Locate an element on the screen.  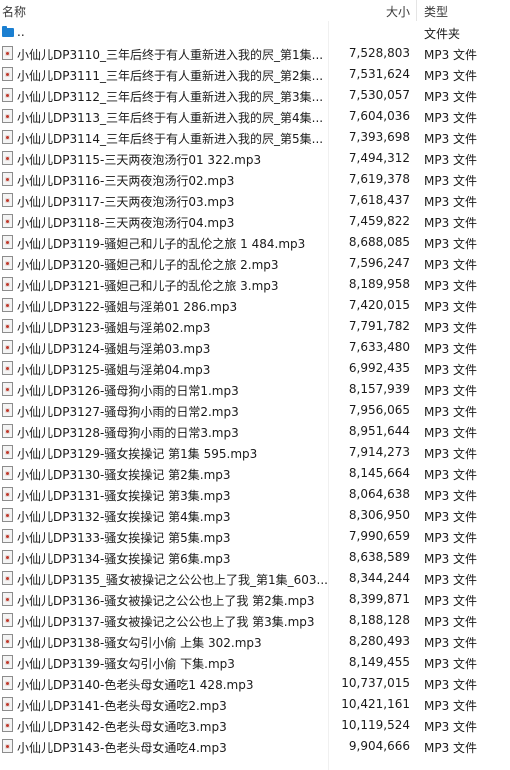
file-row: 小仙儿DP3116-三天两夜泡汤行02.mp3 7,619,378 MP3 文件 is located at coordinates (255, 179).